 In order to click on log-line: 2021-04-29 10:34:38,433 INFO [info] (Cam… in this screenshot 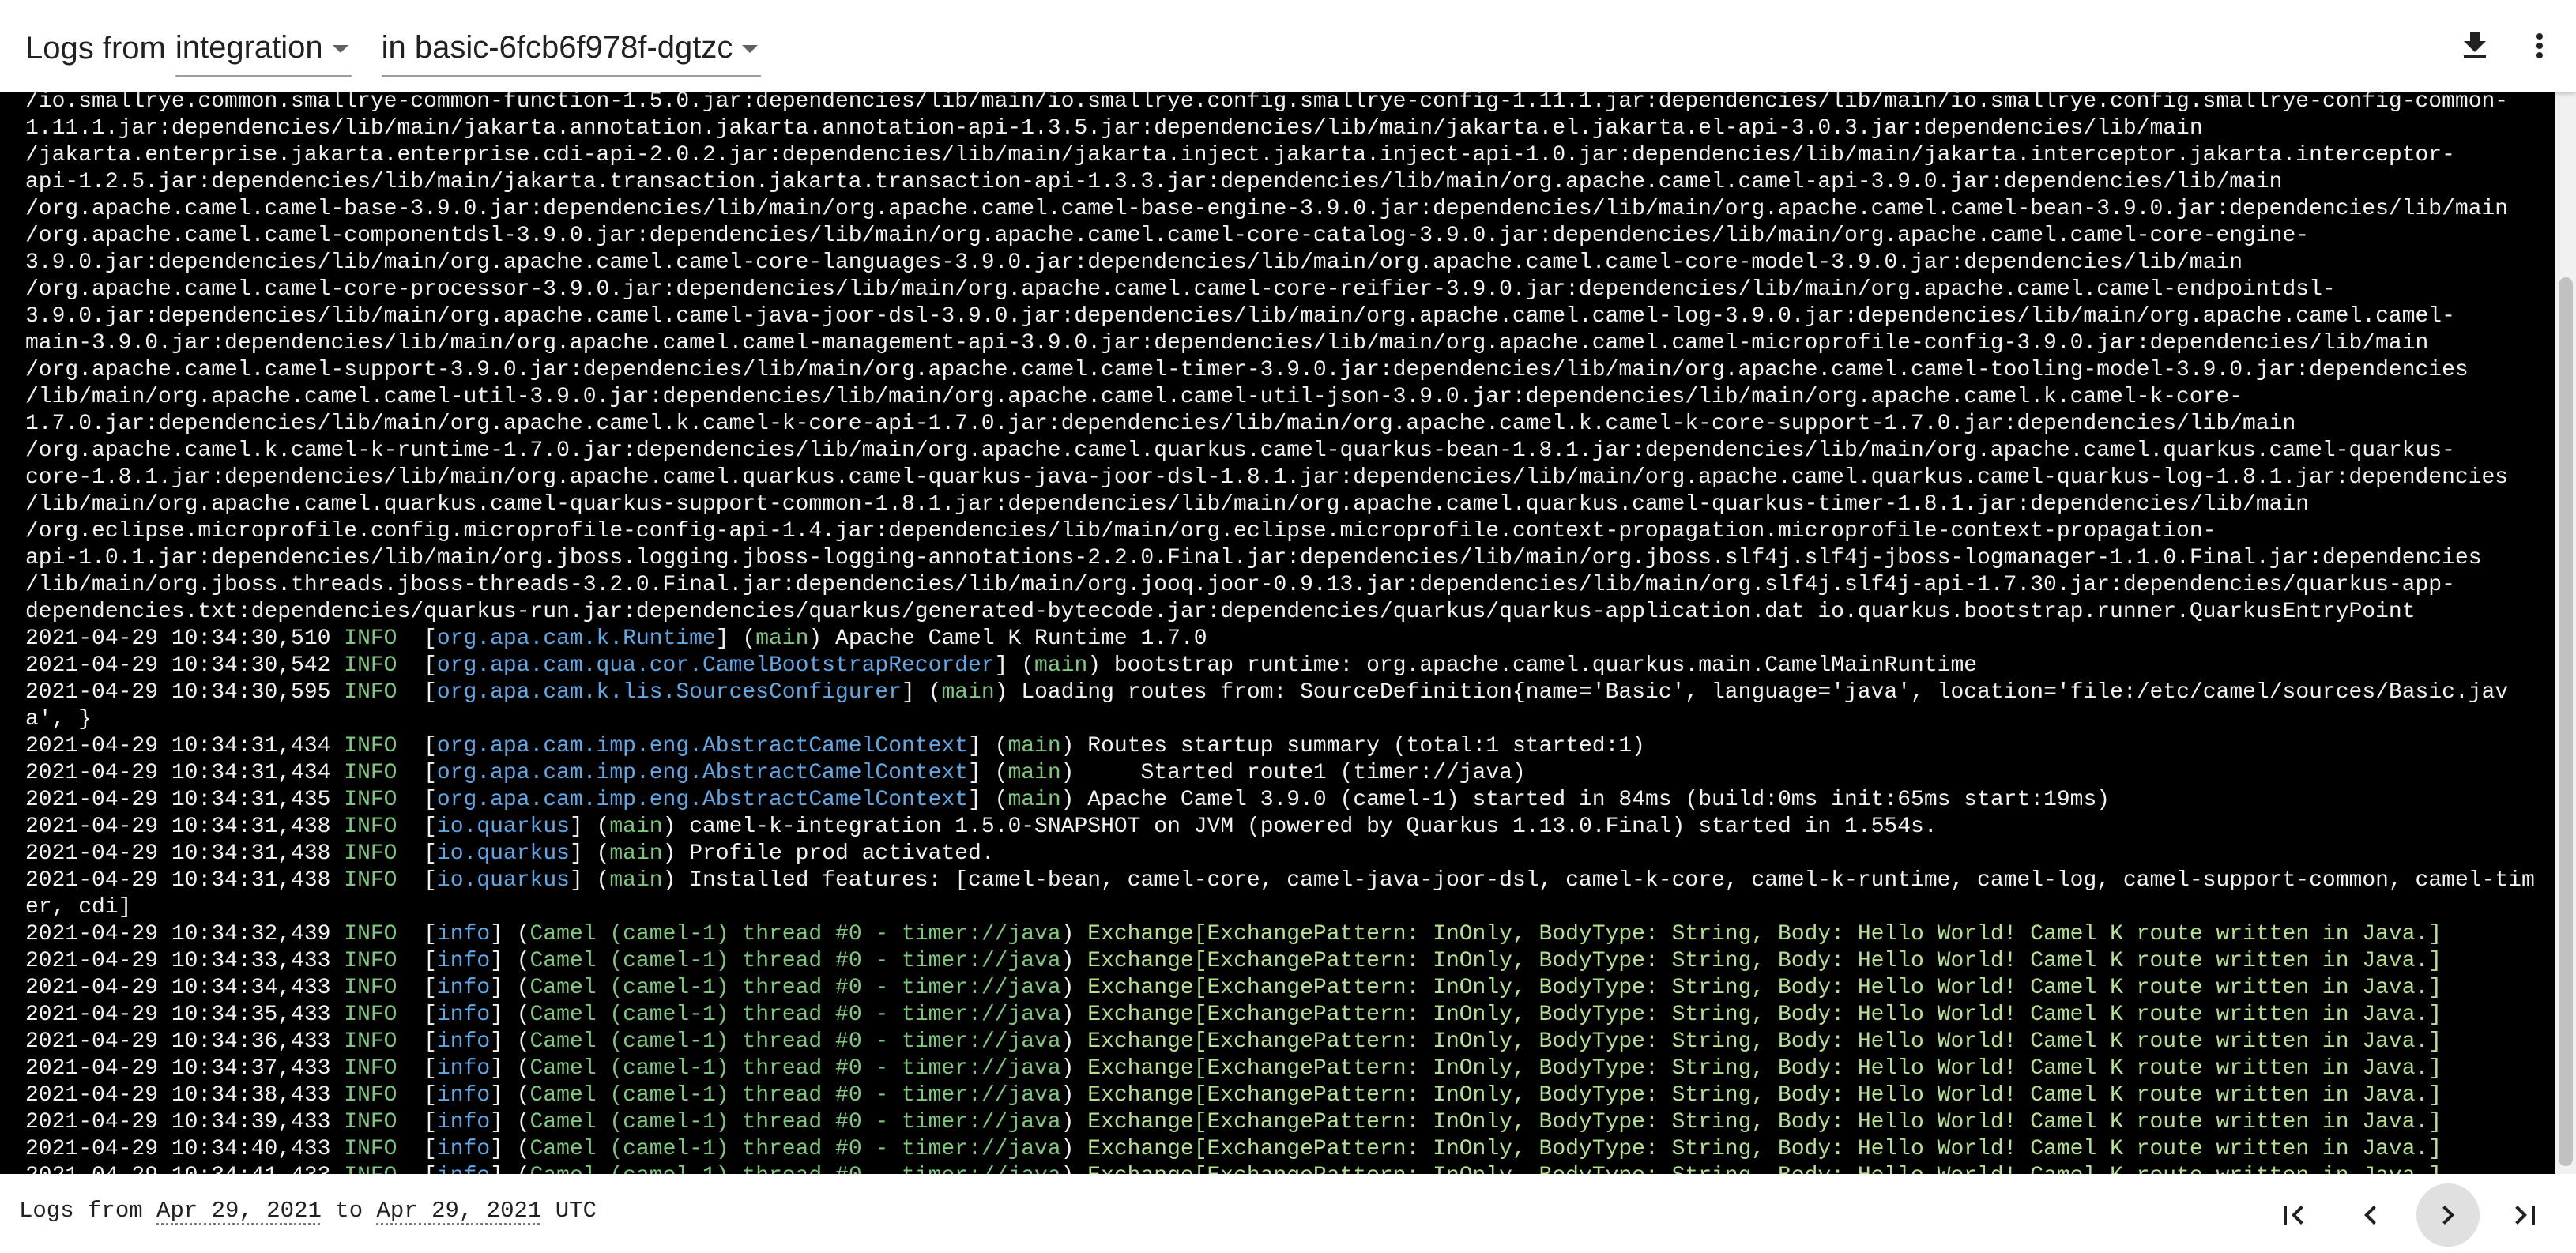, I will do `click(1283, 1095)`.